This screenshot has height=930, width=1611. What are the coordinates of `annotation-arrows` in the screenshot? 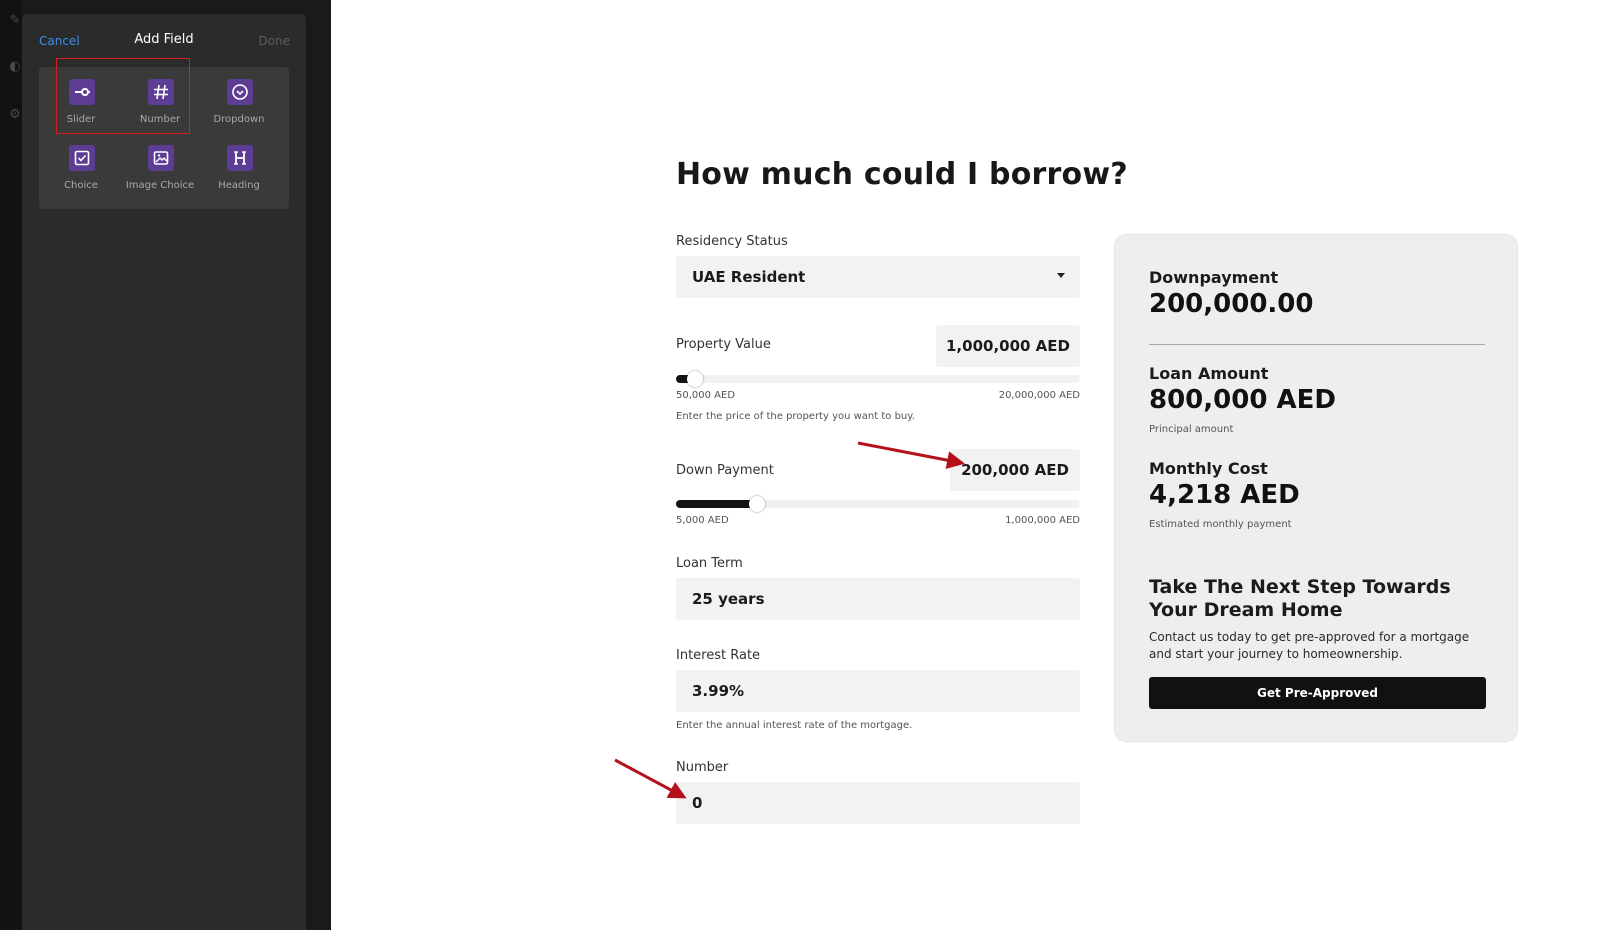 It's located at (789, 620).